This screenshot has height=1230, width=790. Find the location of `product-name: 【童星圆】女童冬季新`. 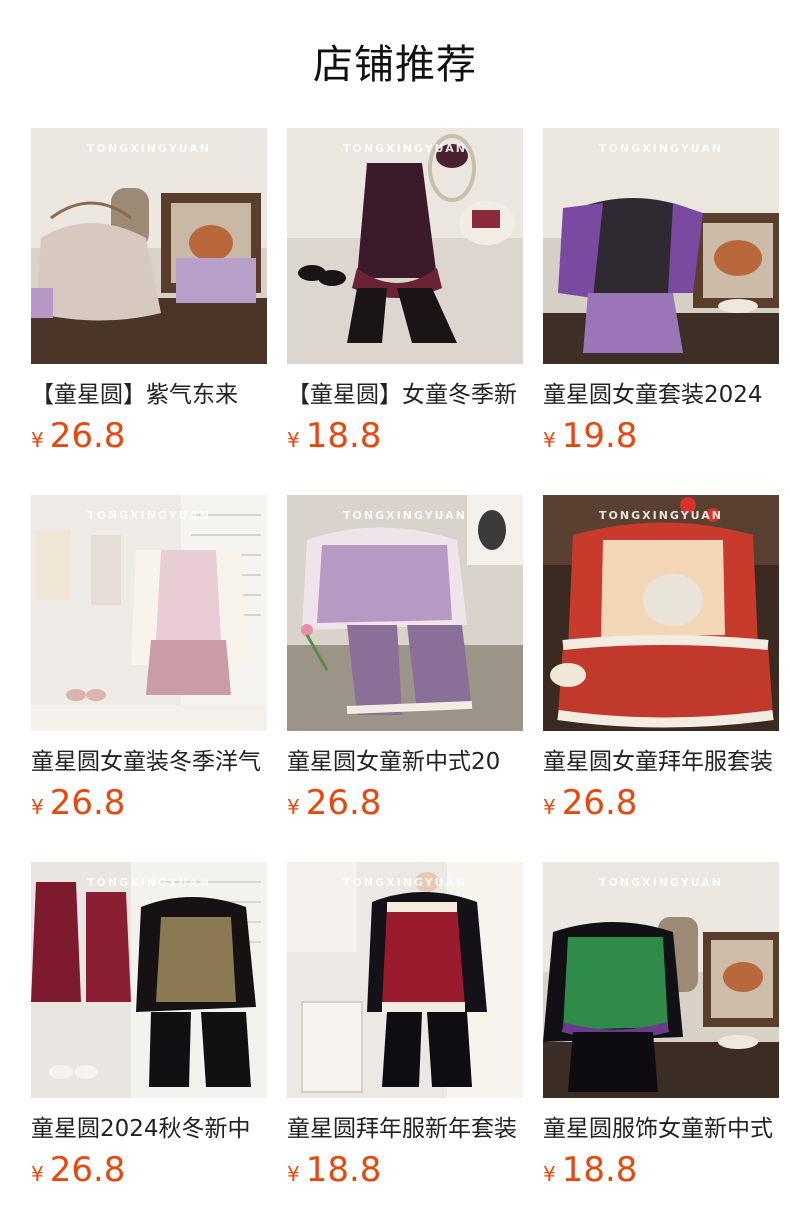

product-name: 【童星圆】女童冬季新 is located at coordinates (405, 395).